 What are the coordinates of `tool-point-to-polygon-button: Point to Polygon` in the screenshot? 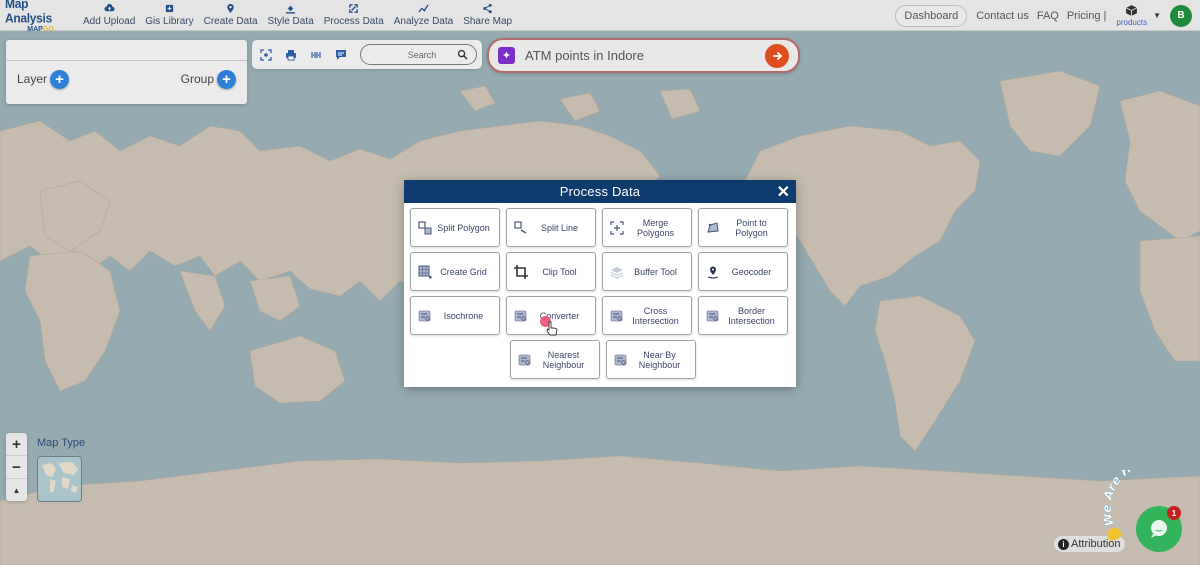 It's located at (743, 227).